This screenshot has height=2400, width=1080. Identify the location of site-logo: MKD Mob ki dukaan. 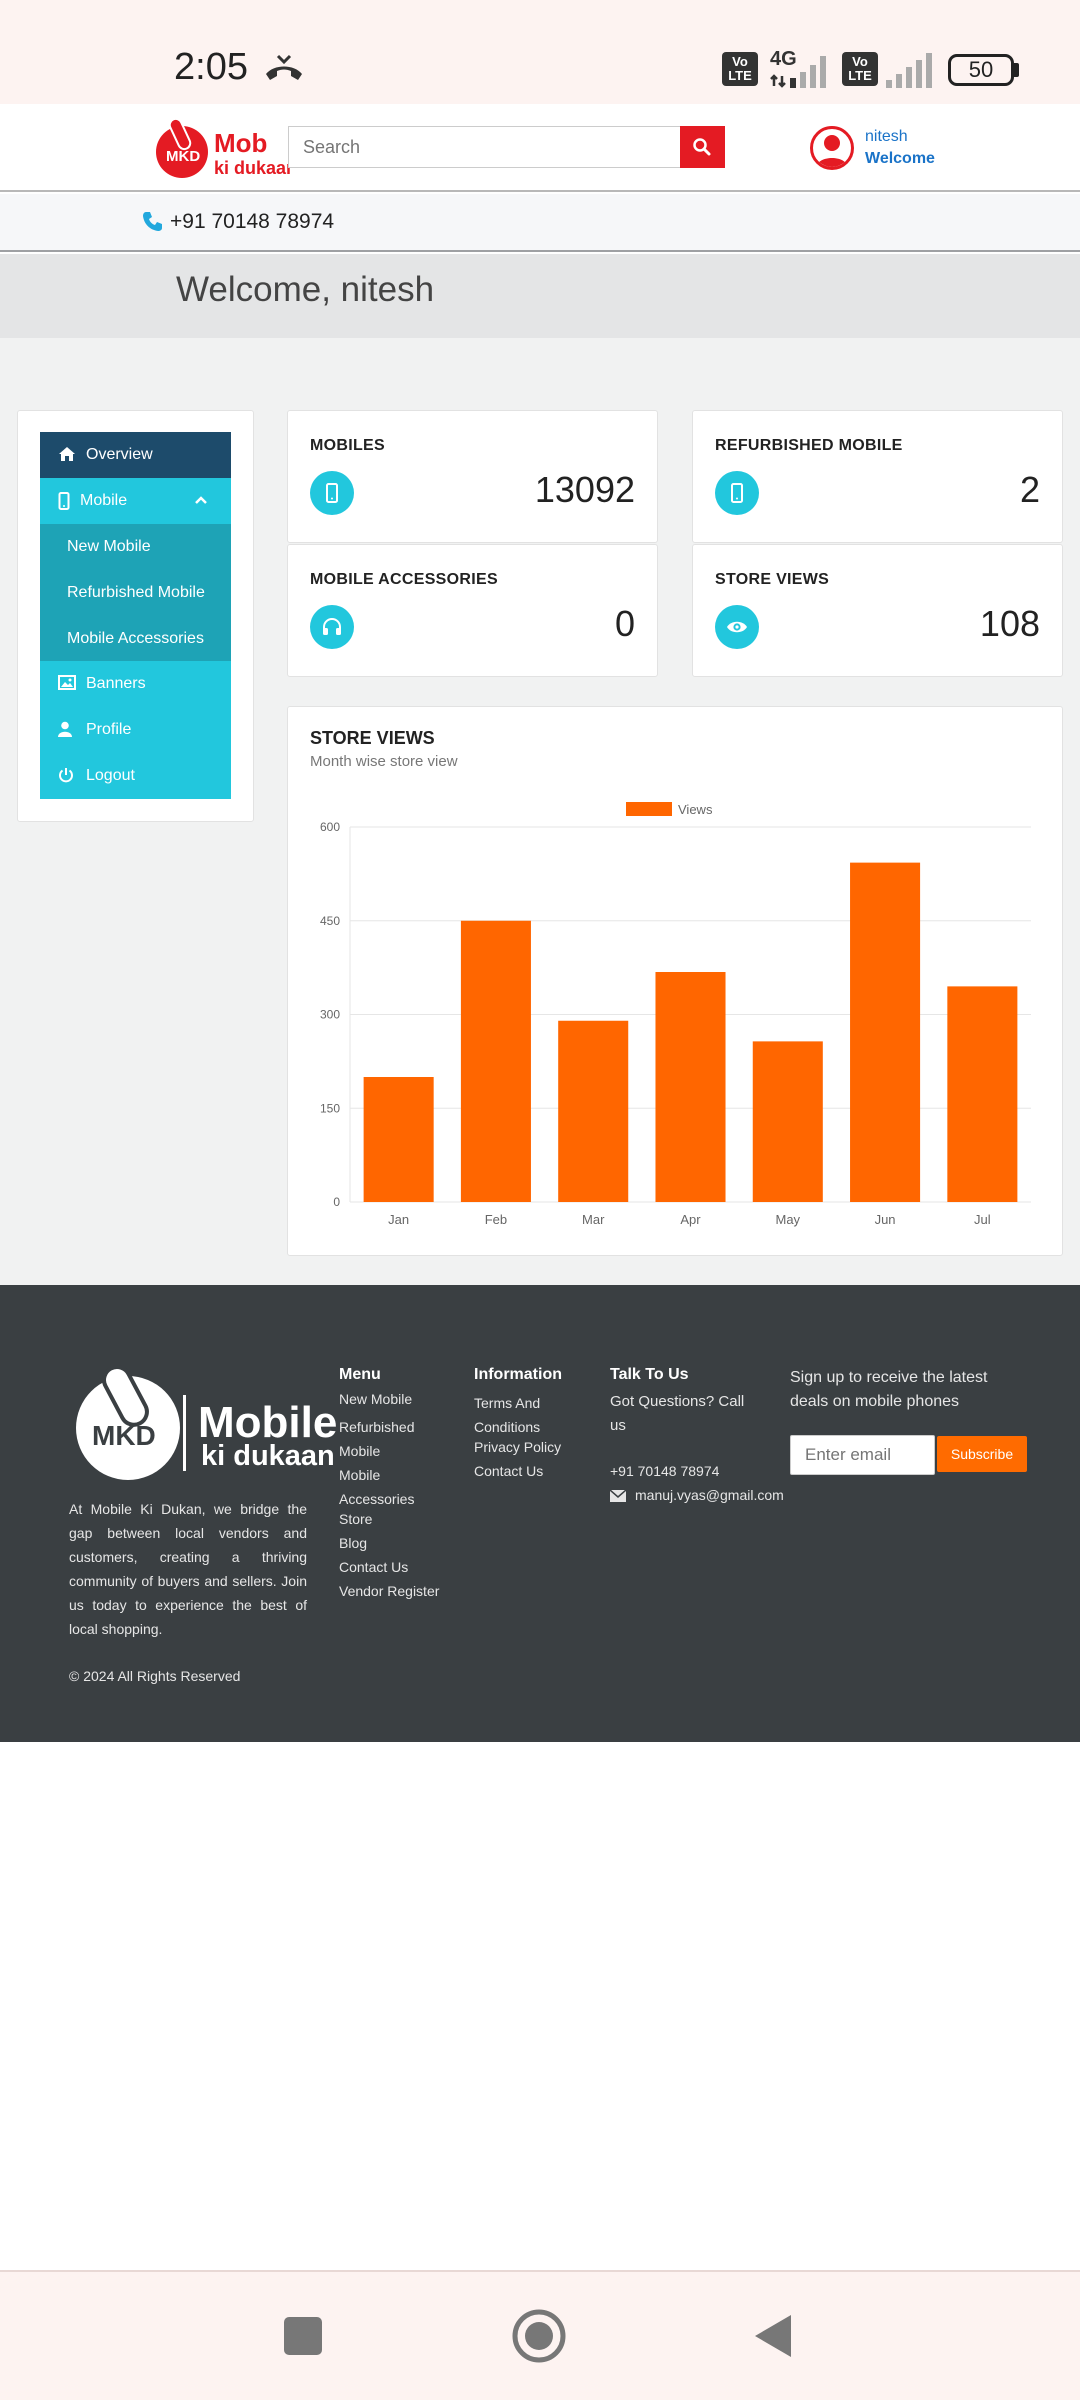
(222, 149).